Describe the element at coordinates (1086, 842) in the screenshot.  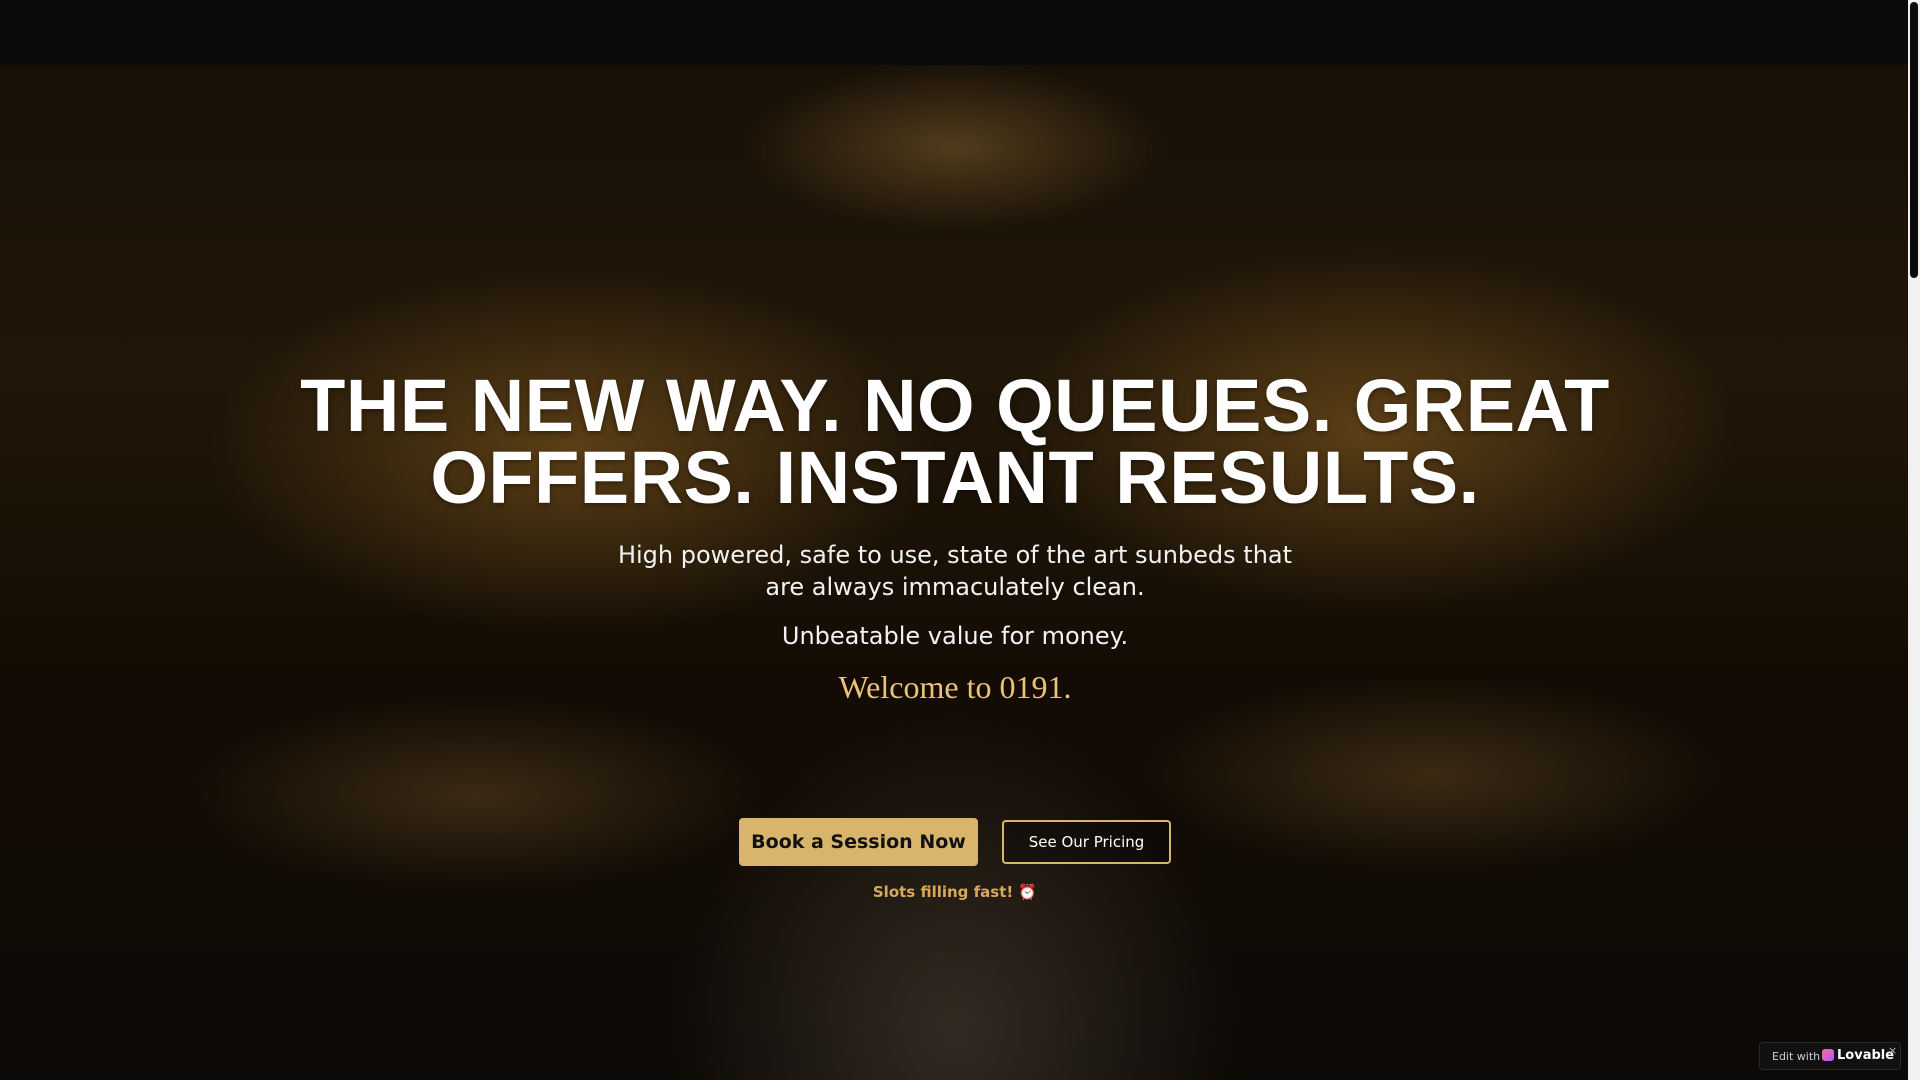
I see `see-pricing-button: See Our Pricing` at that location.